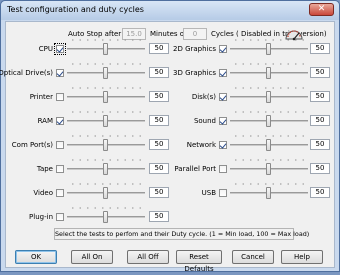 This screenshot has height=275, width=340. What do you see at coordinates (223, 121) in the screenshot?
I see `checkbox-sound` at bounding box center [223, 121].